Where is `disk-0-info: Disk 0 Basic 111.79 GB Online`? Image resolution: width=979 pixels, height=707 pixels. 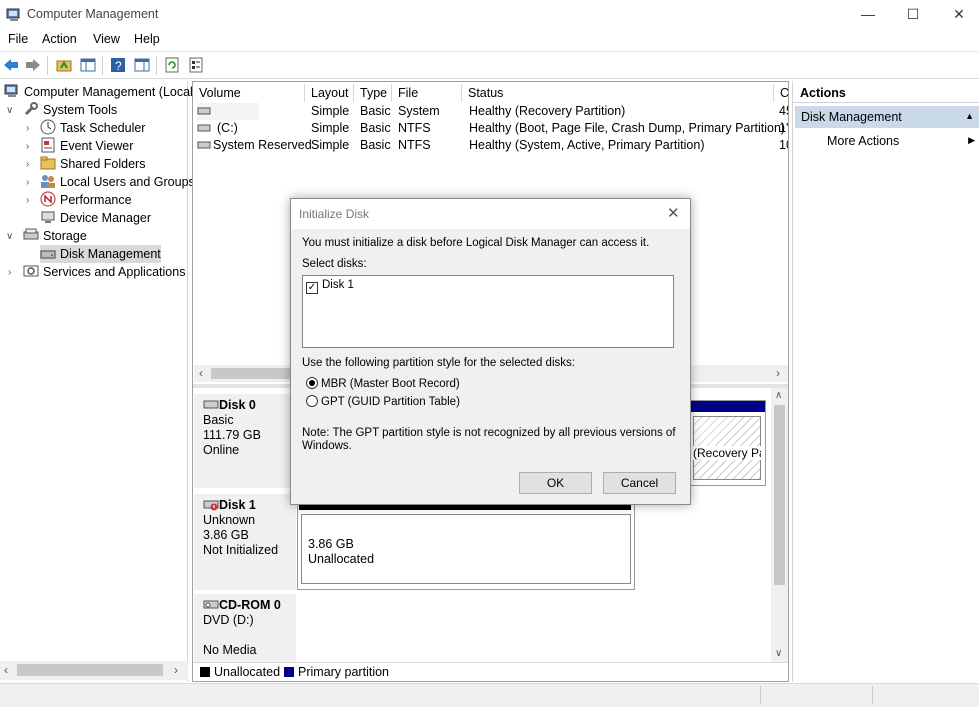 disk-0-info: Disk 0 Basic 111.79 GB Online is located at coordinates (245, 441).